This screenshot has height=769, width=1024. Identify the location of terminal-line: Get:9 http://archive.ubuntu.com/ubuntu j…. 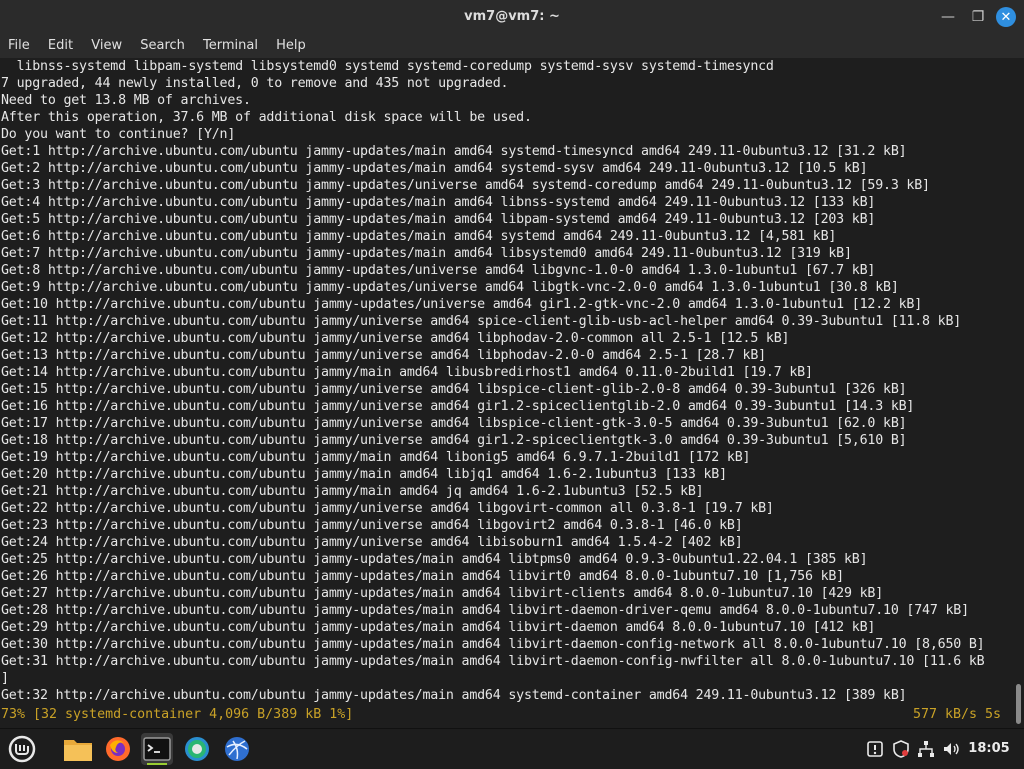
(450, 287).